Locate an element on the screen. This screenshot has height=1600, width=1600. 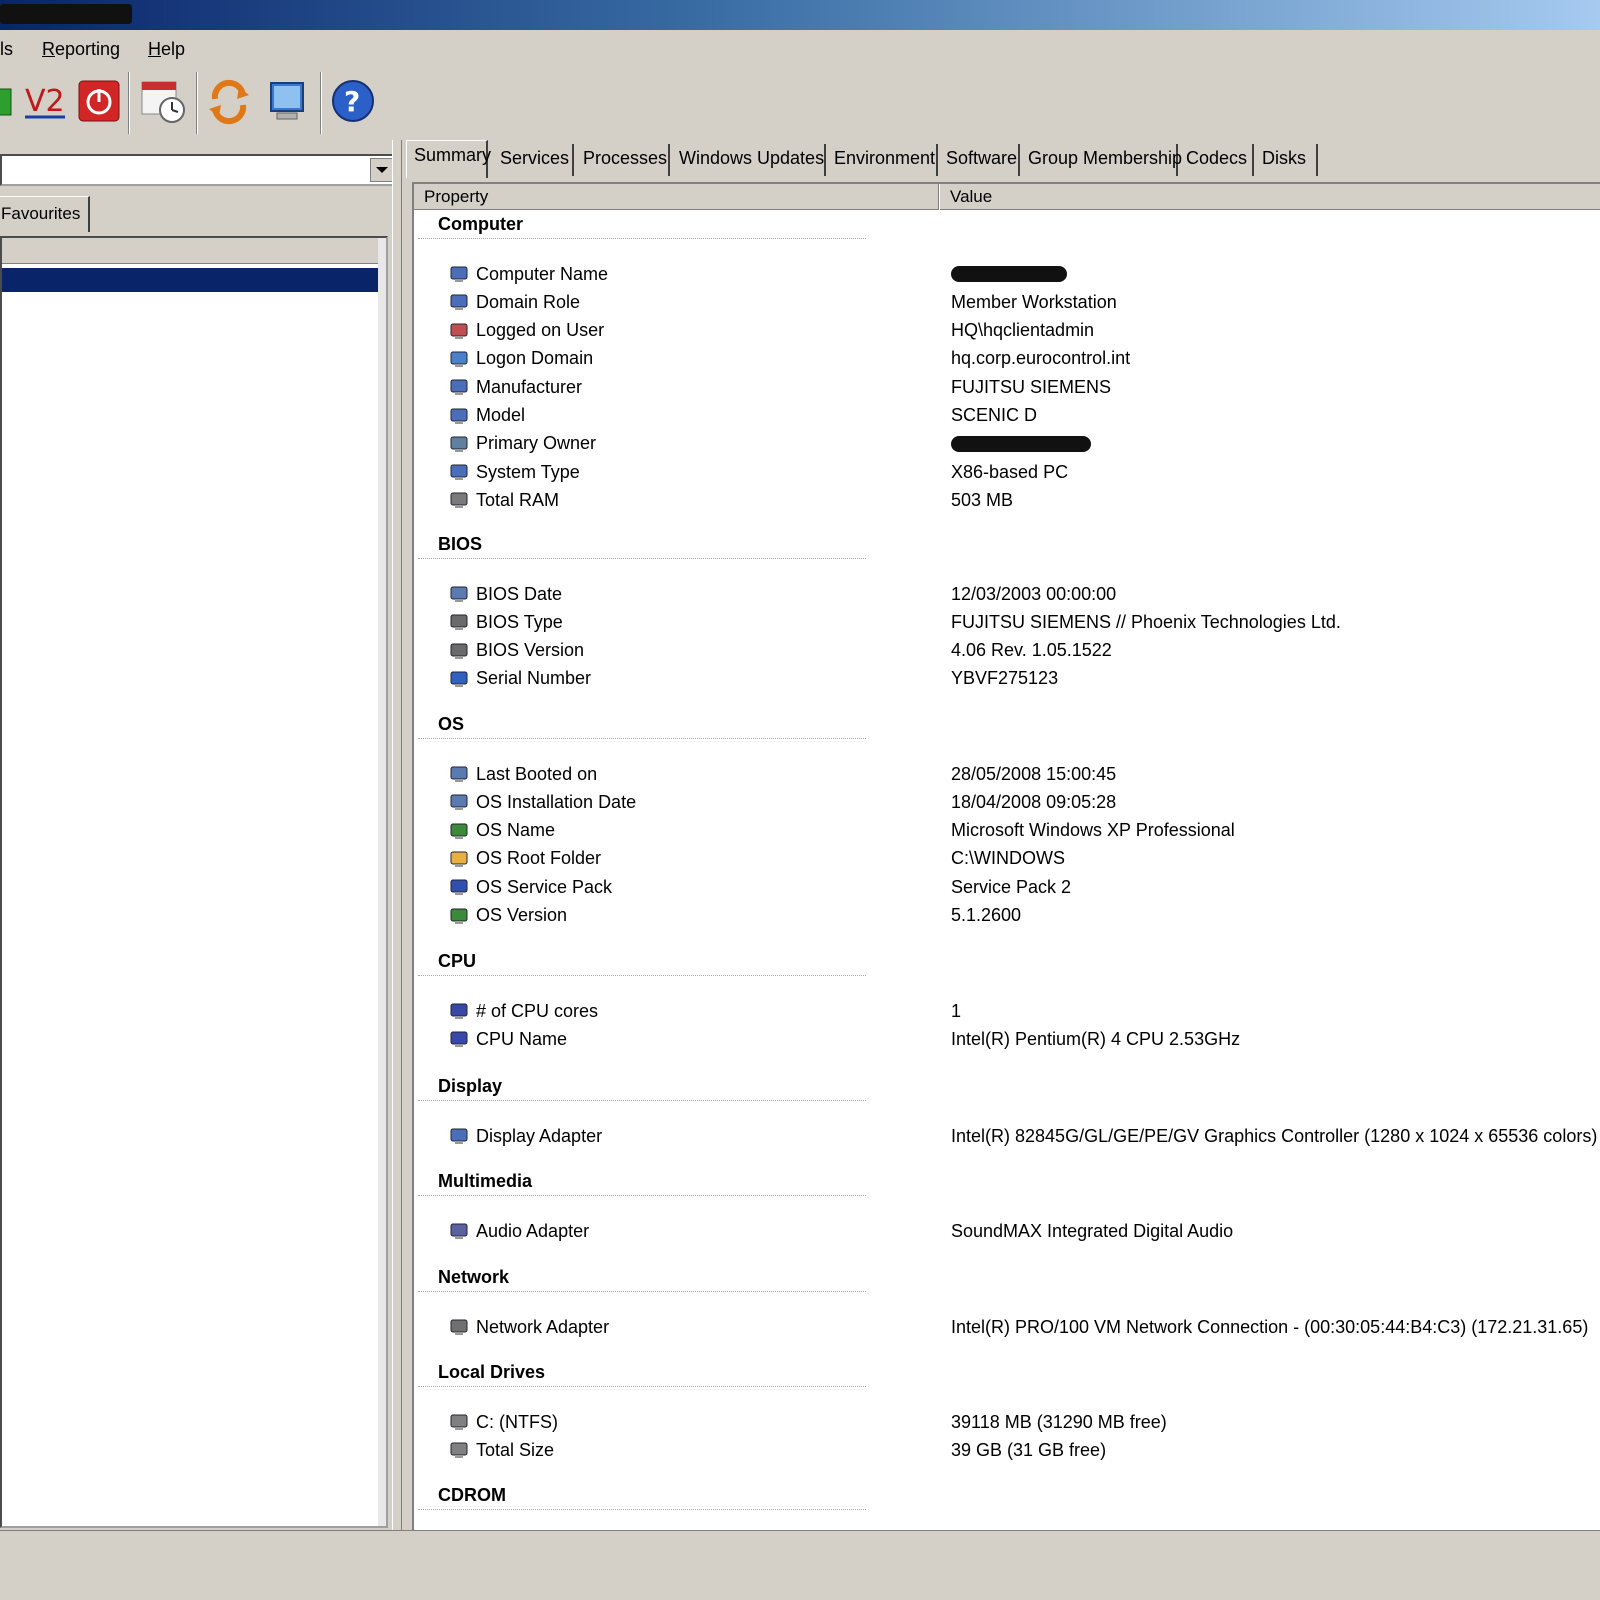
tab-services: Services is located at coordinates (533, 160).